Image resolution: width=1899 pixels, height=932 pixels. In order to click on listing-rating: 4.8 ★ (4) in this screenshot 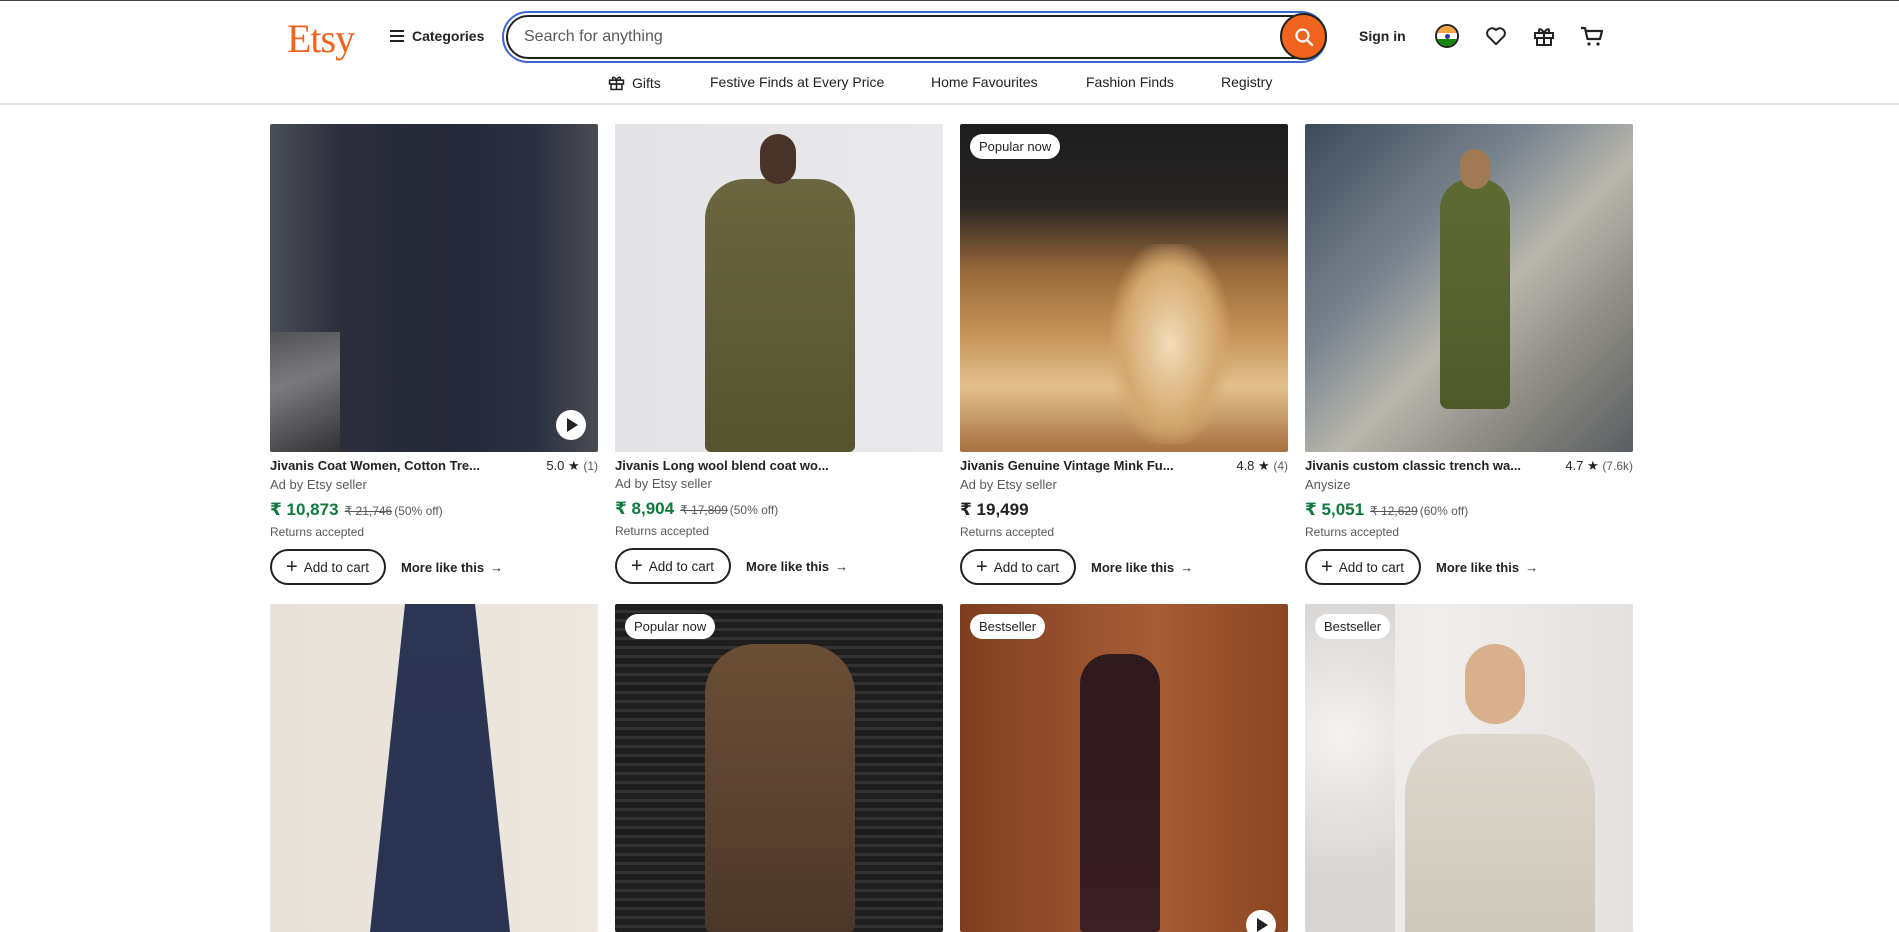, I will do `click(1262, 465)`.